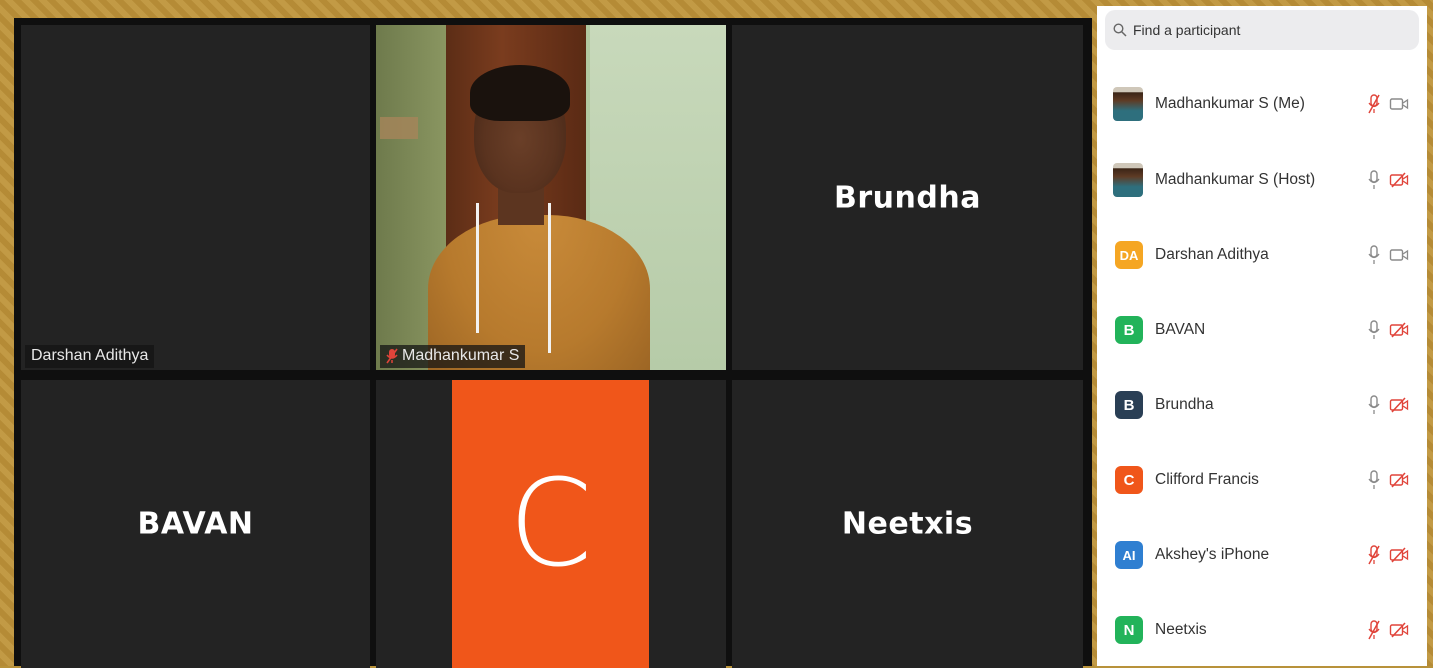 The height and width of the screenshot is (668, 1433). Describe the element at coordinates (477, 268) in the screenshot. I see `earphone-wire-left` at that location.